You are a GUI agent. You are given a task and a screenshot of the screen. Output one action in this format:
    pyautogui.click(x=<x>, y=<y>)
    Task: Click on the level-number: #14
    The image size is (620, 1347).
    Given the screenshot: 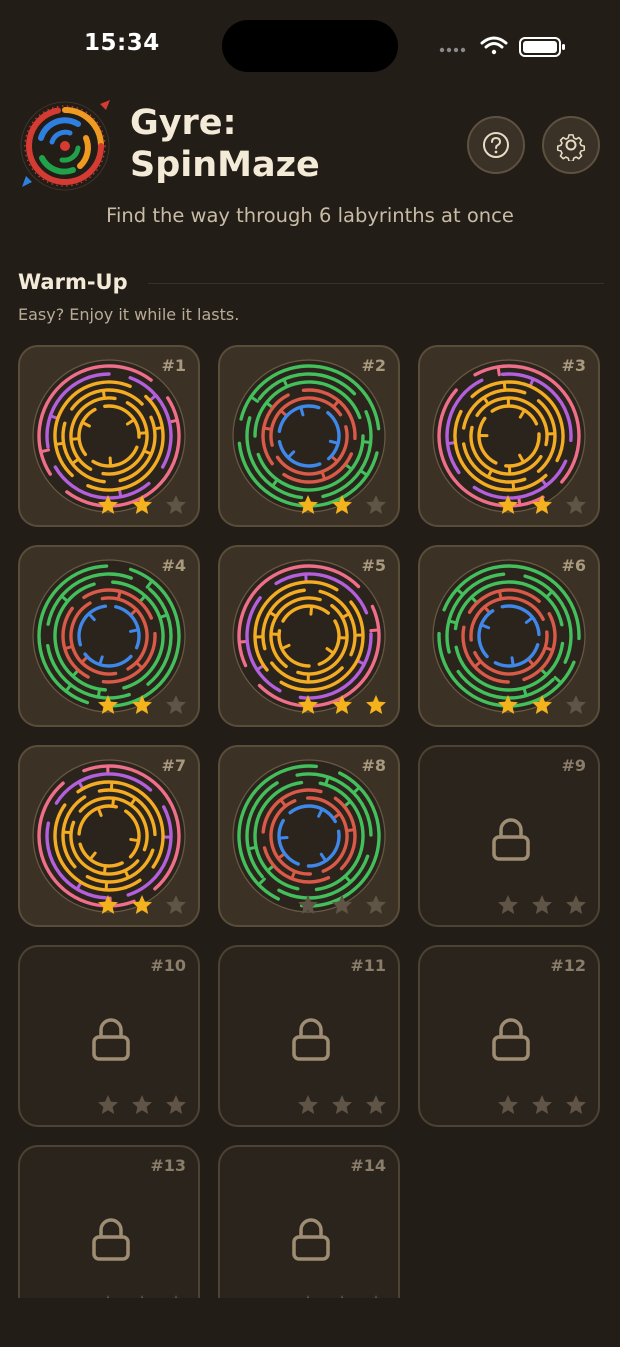 What is the action you would take?
    pyautogui.click(x=368, y=1165)
    